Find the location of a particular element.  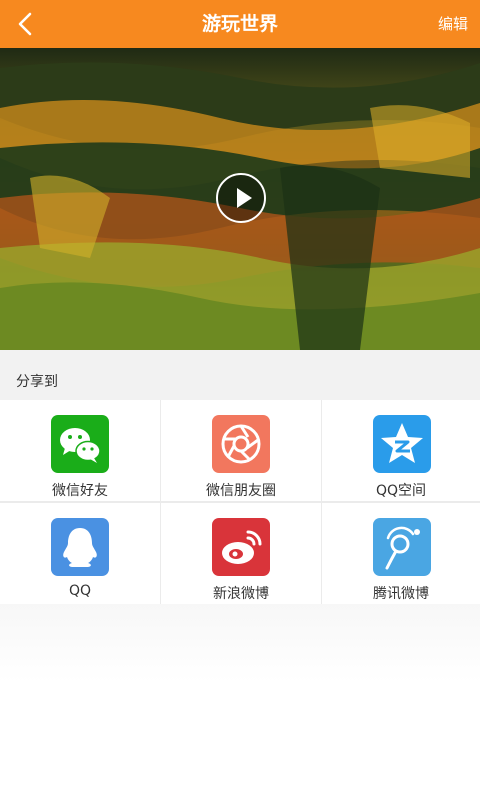

share-qq: QQ is located at coordinates (80, 553).